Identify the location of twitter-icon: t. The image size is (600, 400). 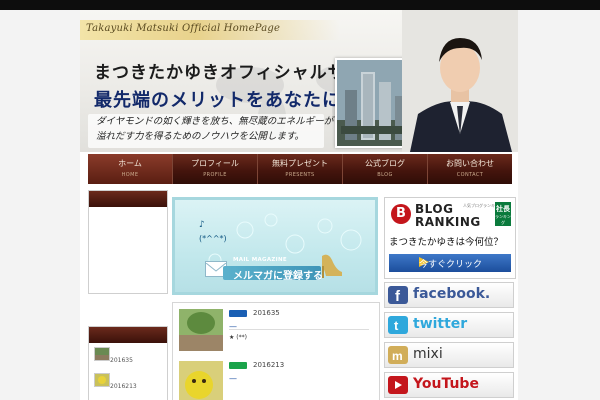
(398, 325).